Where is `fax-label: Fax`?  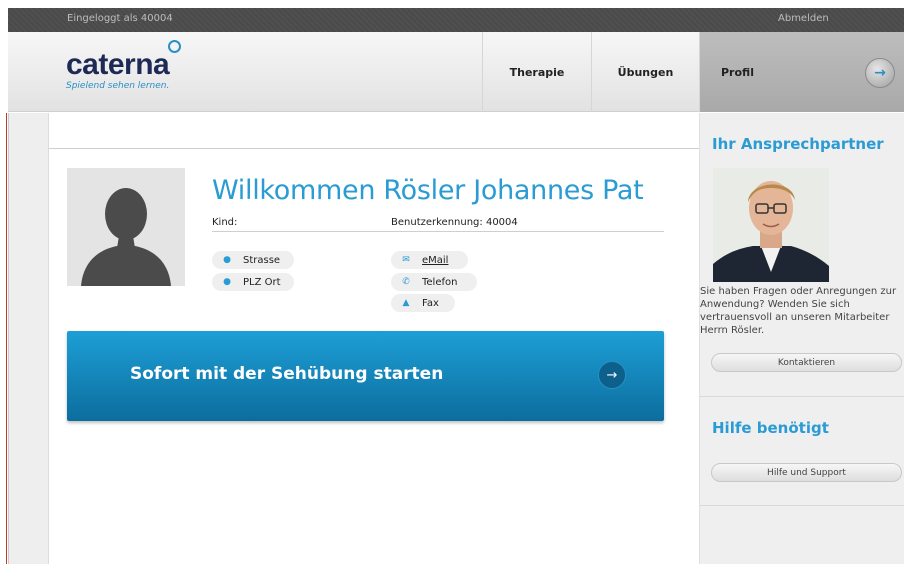 fax-label: Fax is located at coordinates (430, 303).